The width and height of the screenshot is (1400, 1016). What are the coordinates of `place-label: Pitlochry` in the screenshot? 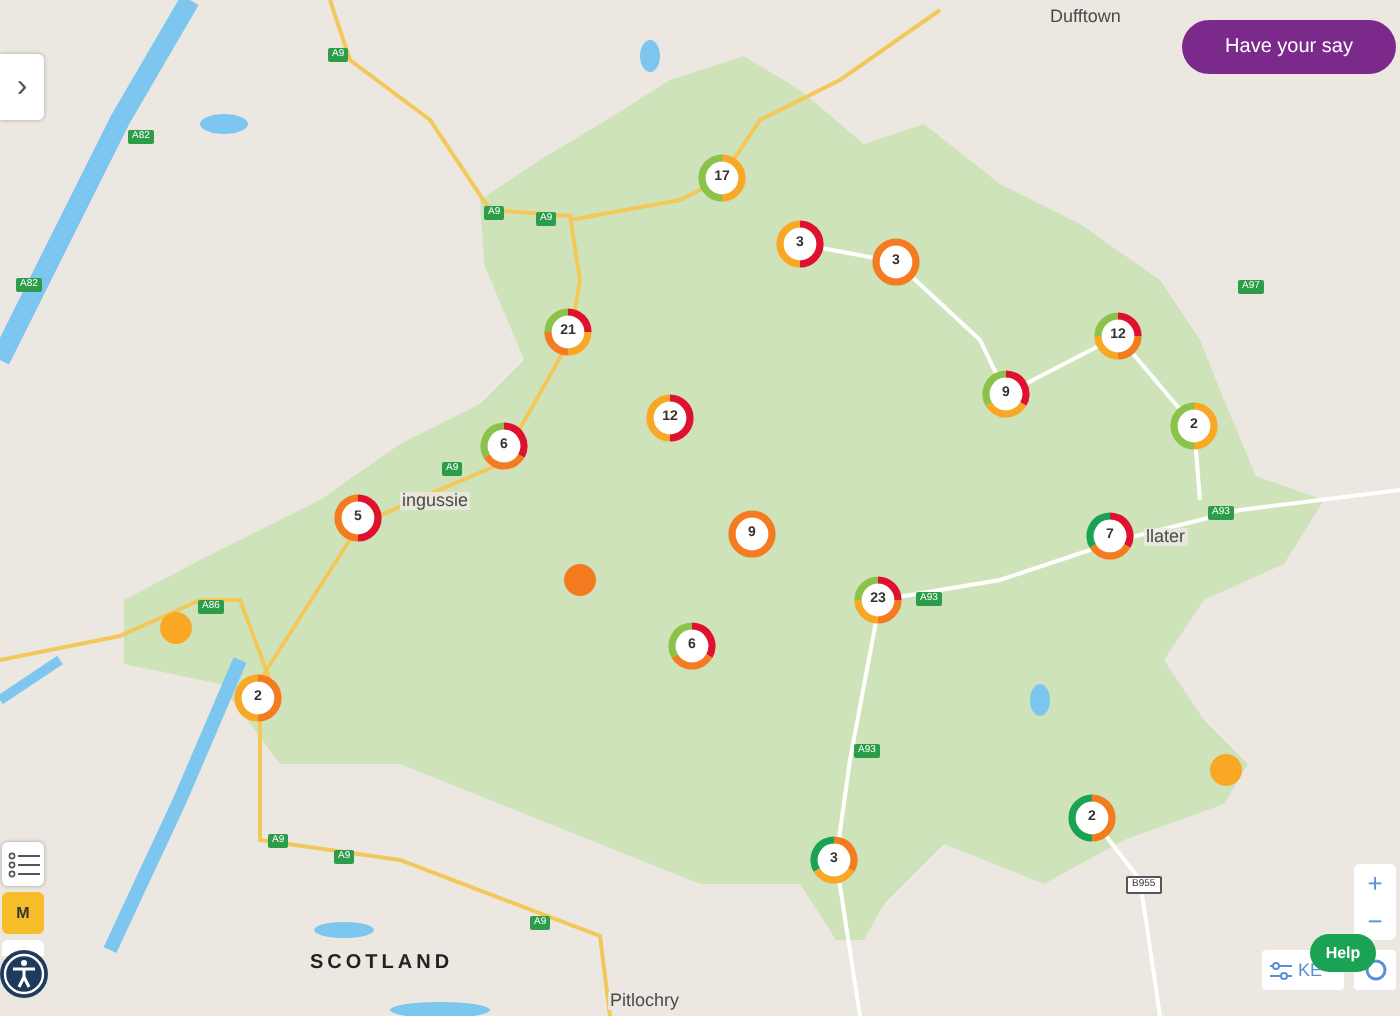 It's located at (645, 1001).